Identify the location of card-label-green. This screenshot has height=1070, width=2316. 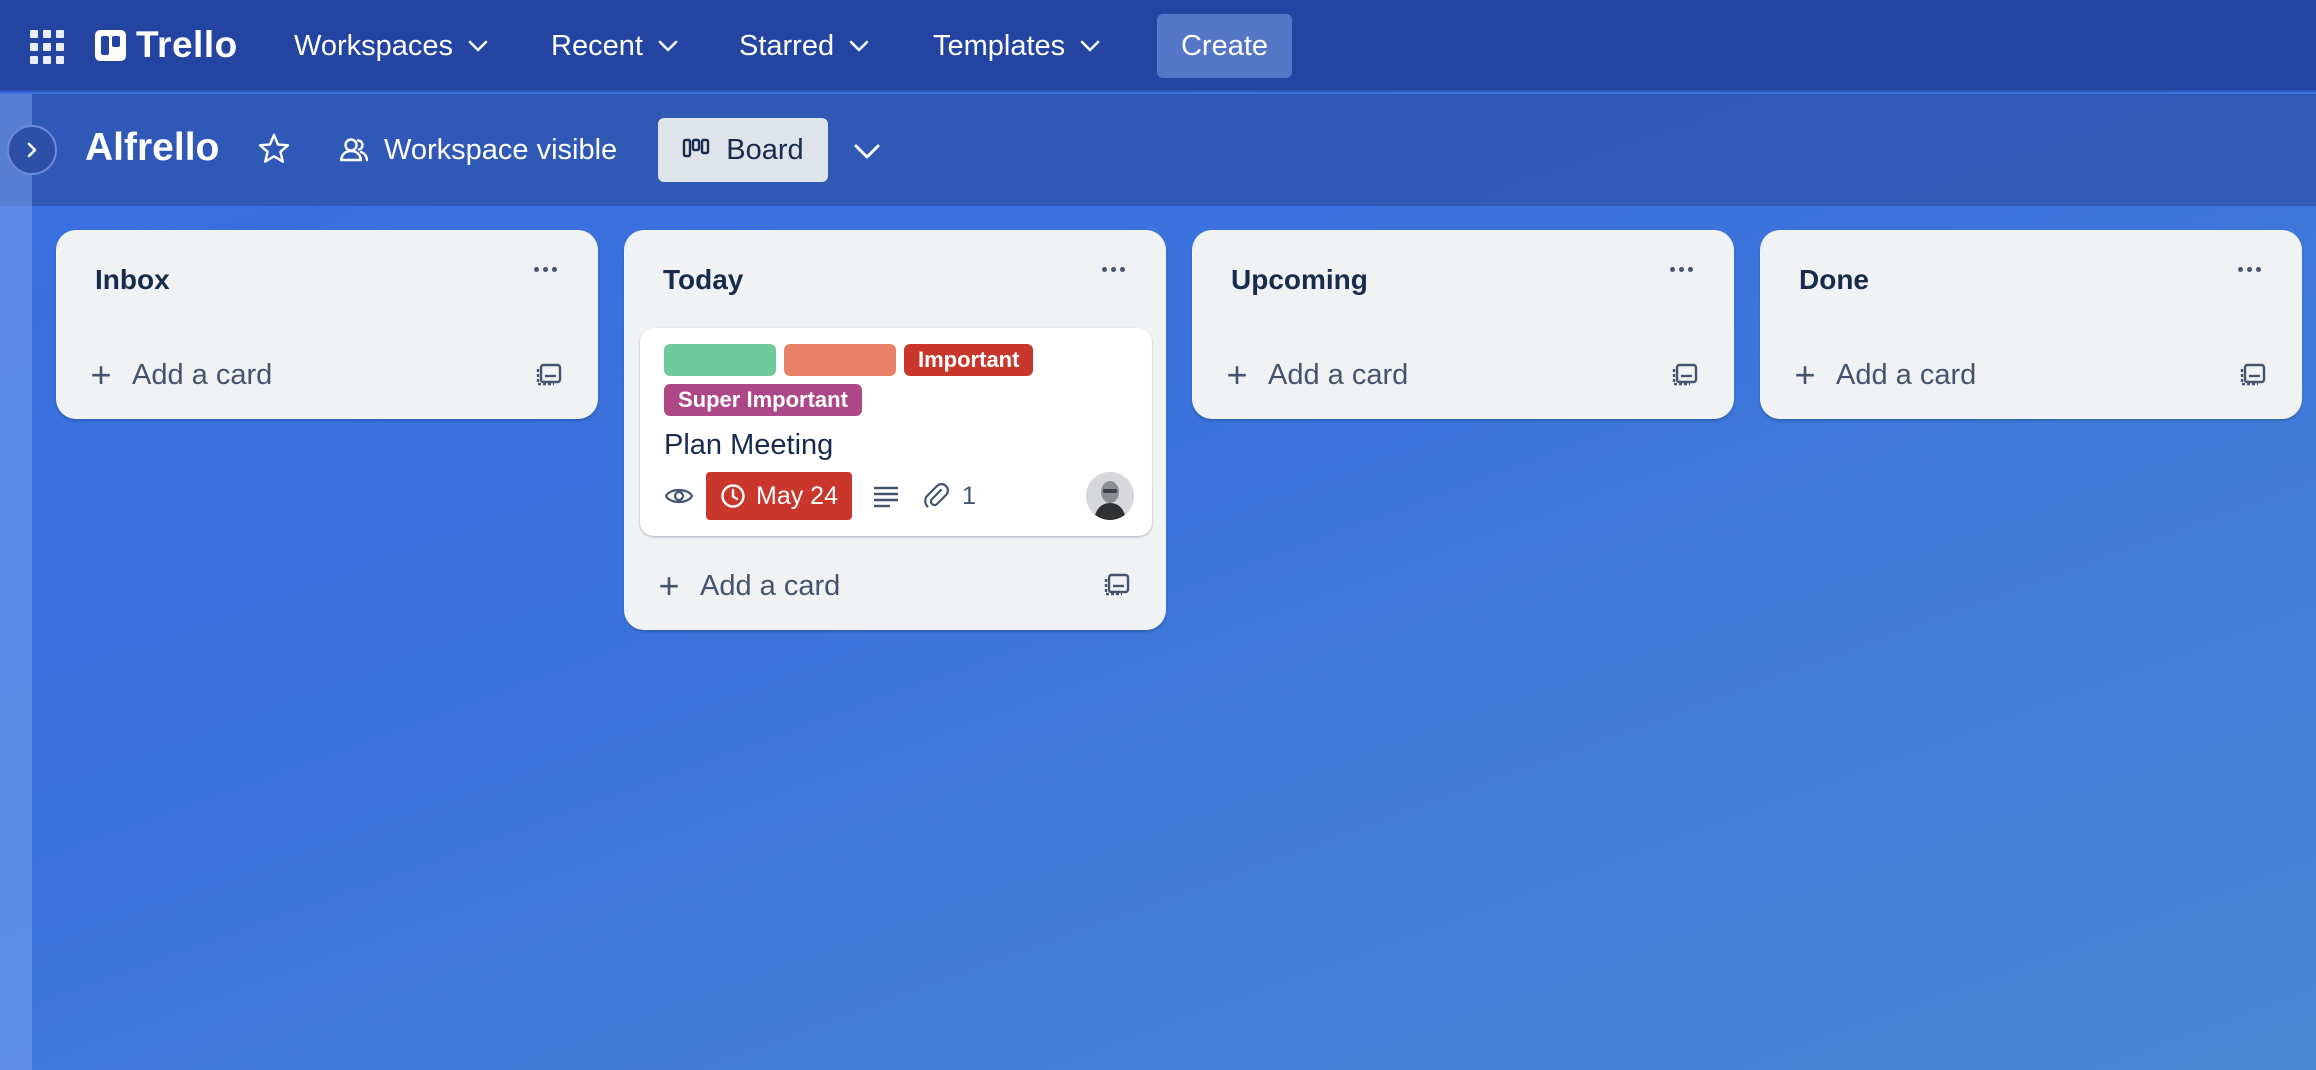
(720, 360).